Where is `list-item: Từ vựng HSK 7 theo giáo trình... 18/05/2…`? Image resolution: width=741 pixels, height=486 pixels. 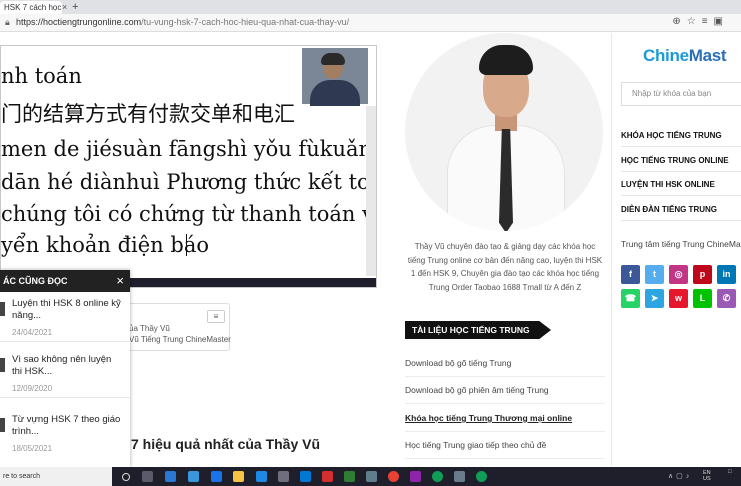 list-item: Từ vựng HSK 7 theo giáo trình... 18/05/2… is located at coordinates (65, 434).